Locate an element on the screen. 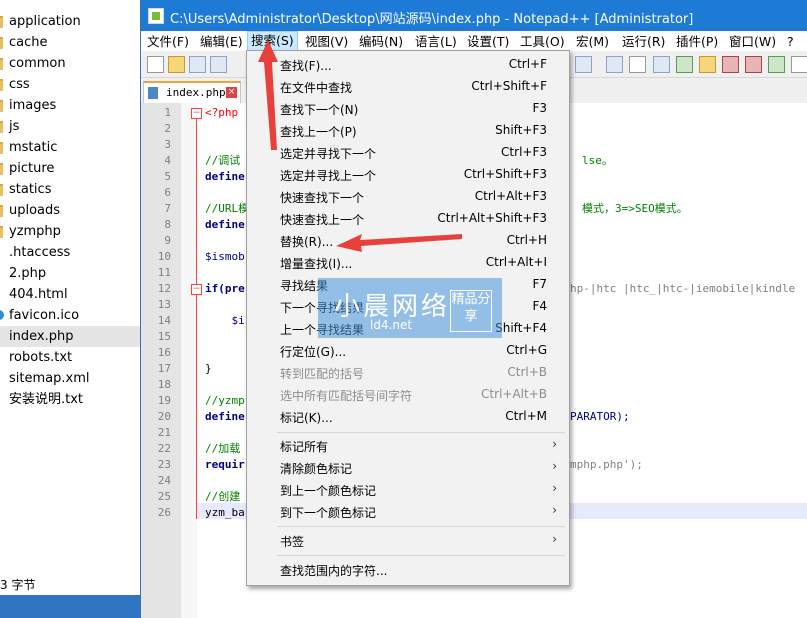 Image resolution: width=807 pixels, height=618 pixels. new-file-icon is located at coordinates (155, 64).